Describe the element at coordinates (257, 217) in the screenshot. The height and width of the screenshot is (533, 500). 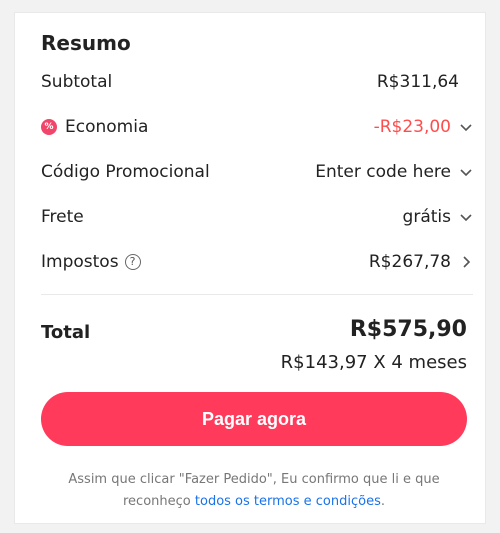
I see `shipping-row: Frete grátis` at that location.